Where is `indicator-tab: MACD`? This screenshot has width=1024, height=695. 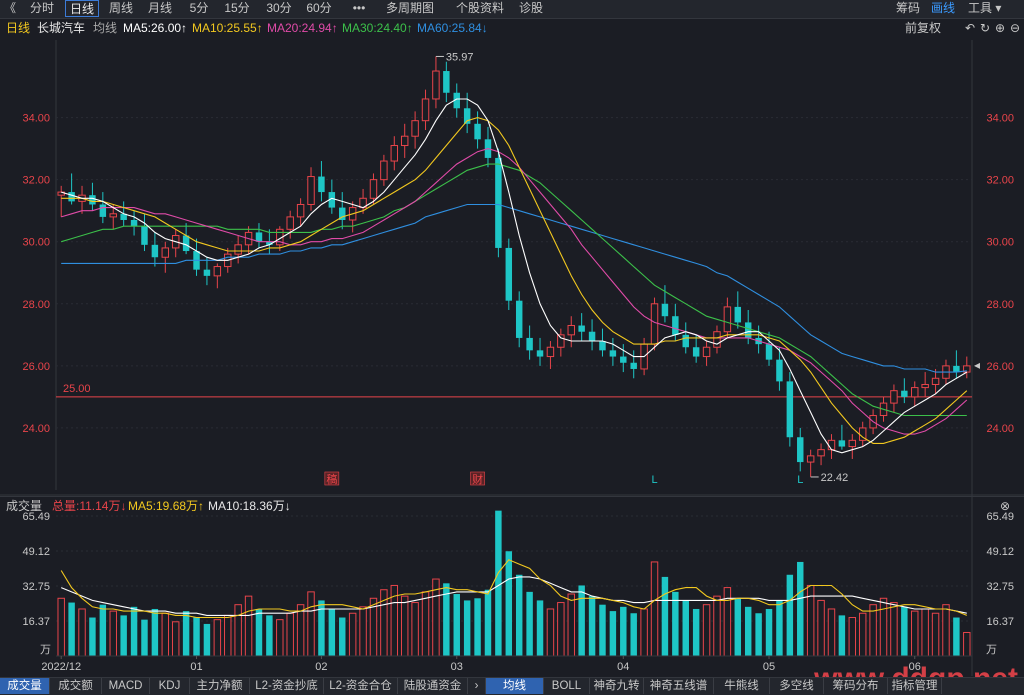
indicator-tab: MACD is located at coordinates (126, 686).